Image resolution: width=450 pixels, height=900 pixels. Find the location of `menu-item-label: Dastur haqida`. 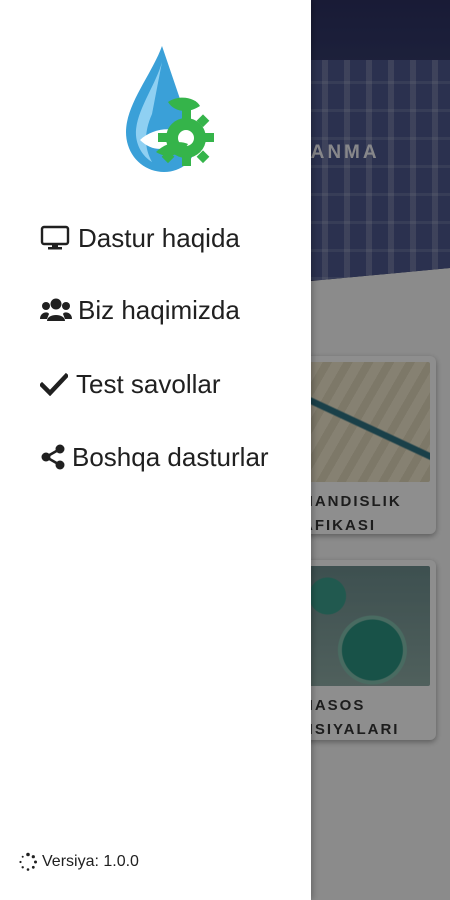

menu-item-label: Dastur haqida is located at coordinates (159, 237).